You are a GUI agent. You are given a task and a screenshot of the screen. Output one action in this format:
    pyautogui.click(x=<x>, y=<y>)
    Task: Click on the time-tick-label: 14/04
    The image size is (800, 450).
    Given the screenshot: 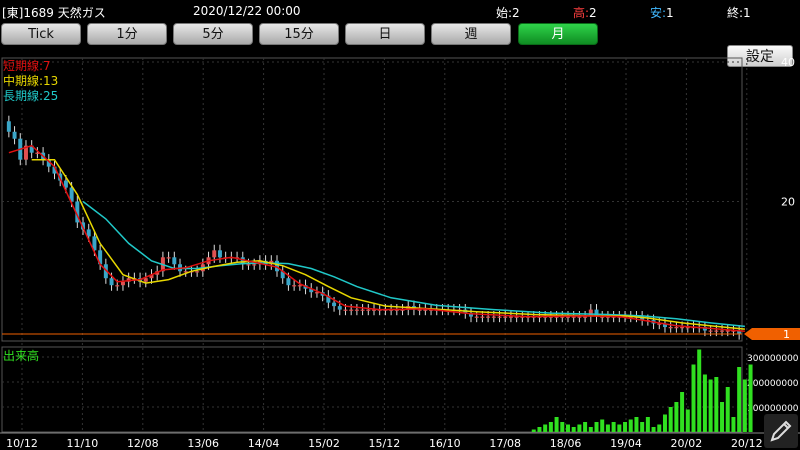 What is the action you would take?
    pyautogui.click(x=264, y=443)
    